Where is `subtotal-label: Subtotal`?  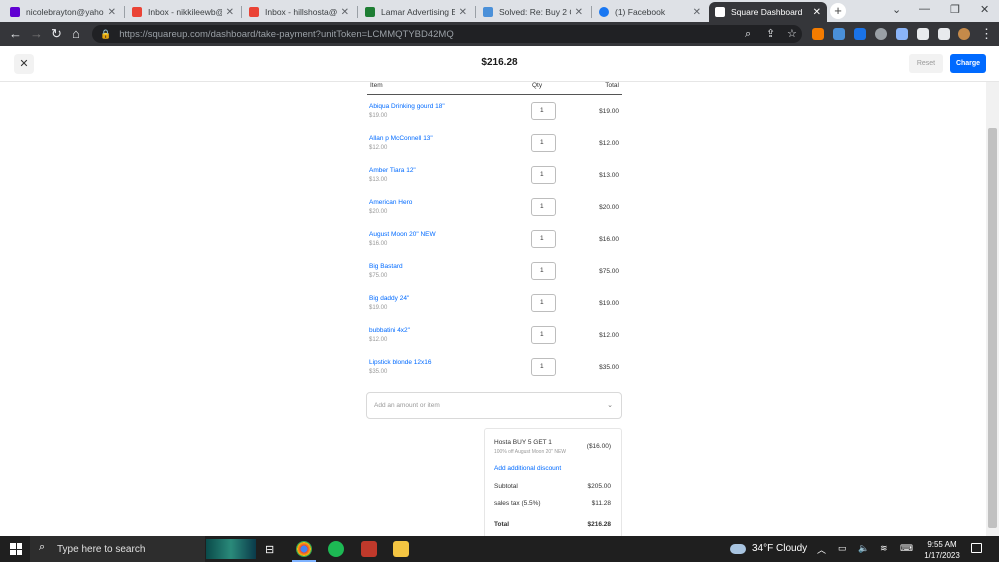 subtotal-label: Subtotal is located at coordinates (506, 486).